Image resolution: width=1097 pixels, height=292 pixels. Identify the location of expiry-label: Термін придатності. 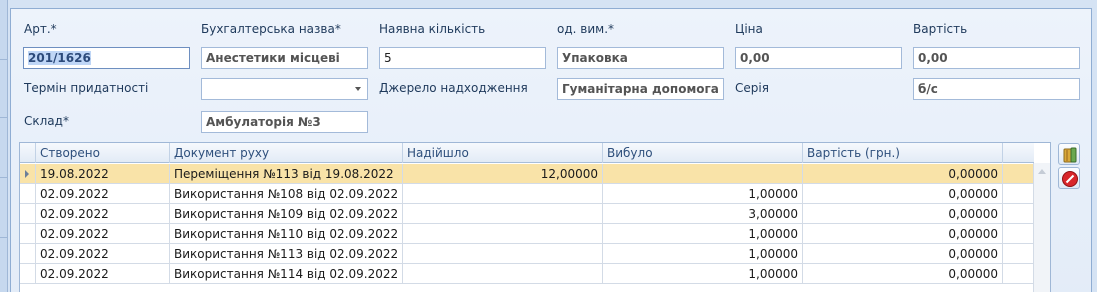
(86, 88).